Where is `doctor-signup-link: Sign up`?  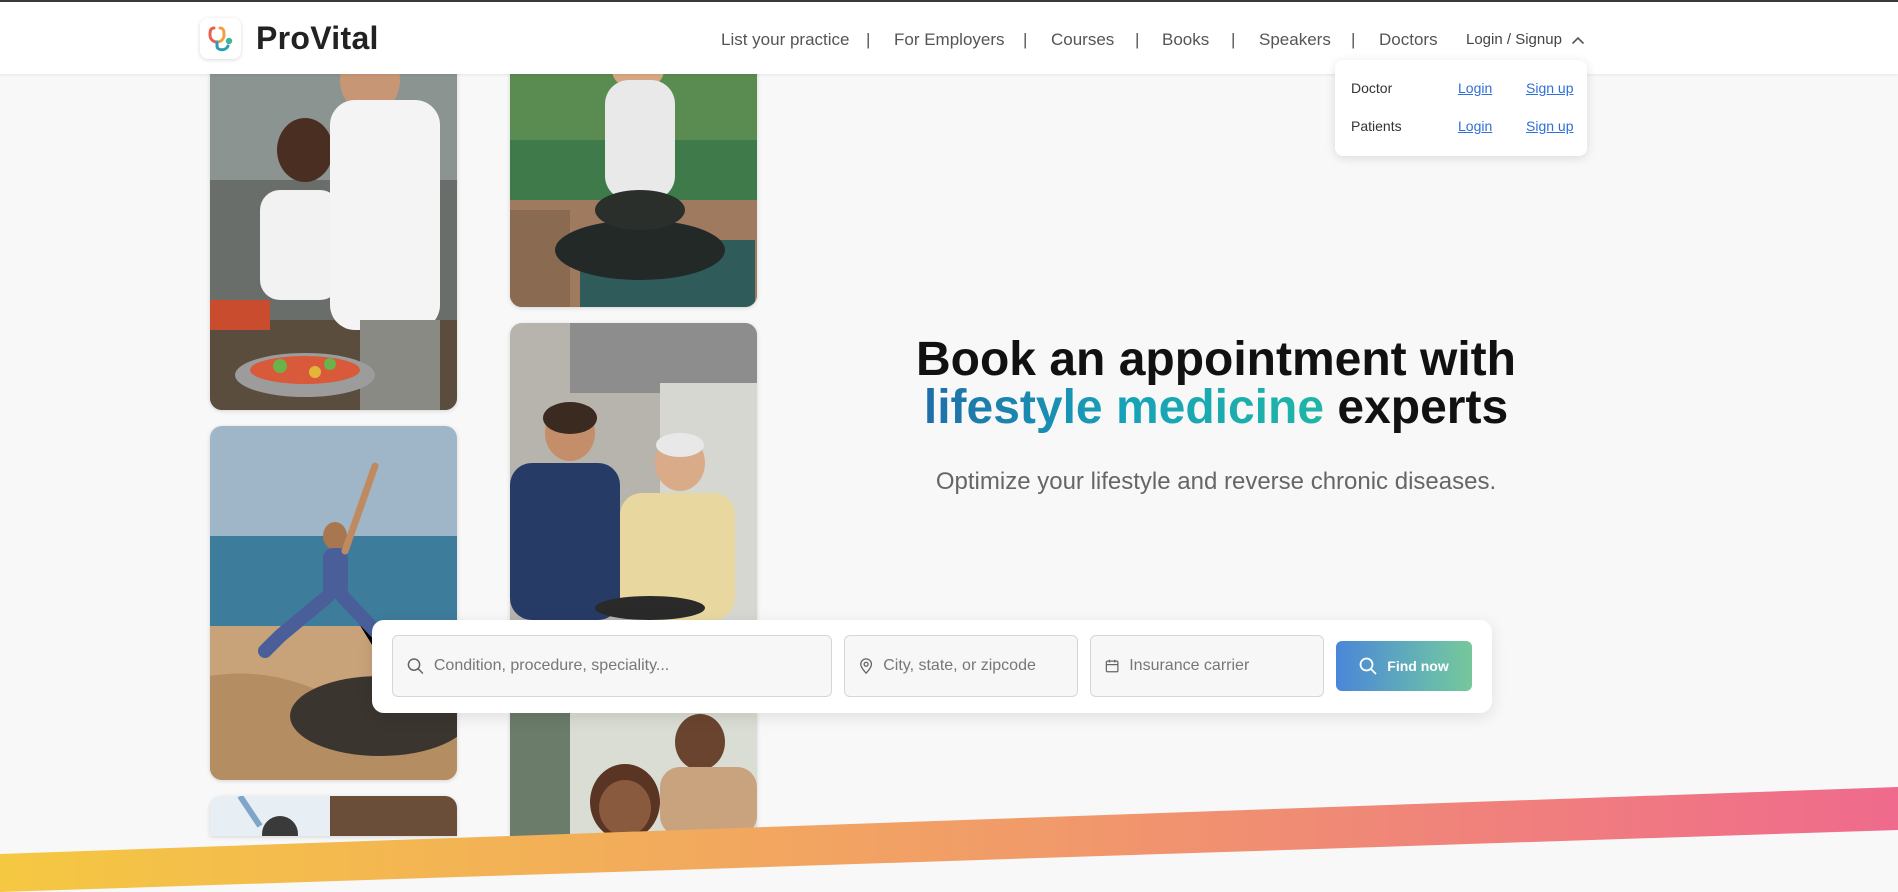 doctor-signup-link: Sign up is located at coordinates (1549, 88).